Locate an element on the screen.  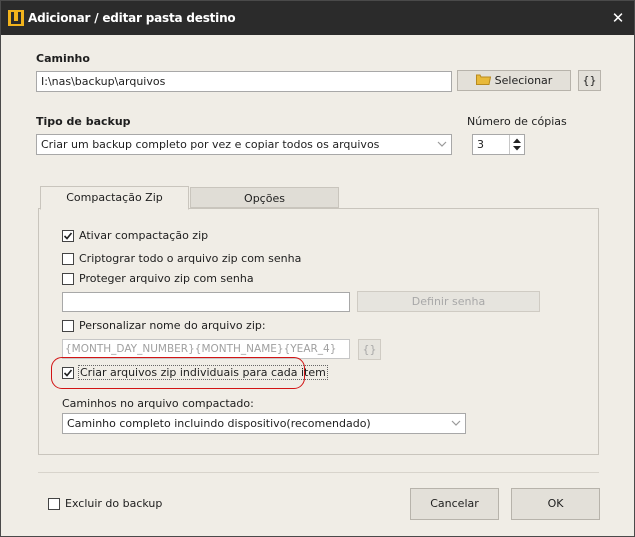
tab-zip-compression: Compactação Zip is located at coordinates (114, 198).